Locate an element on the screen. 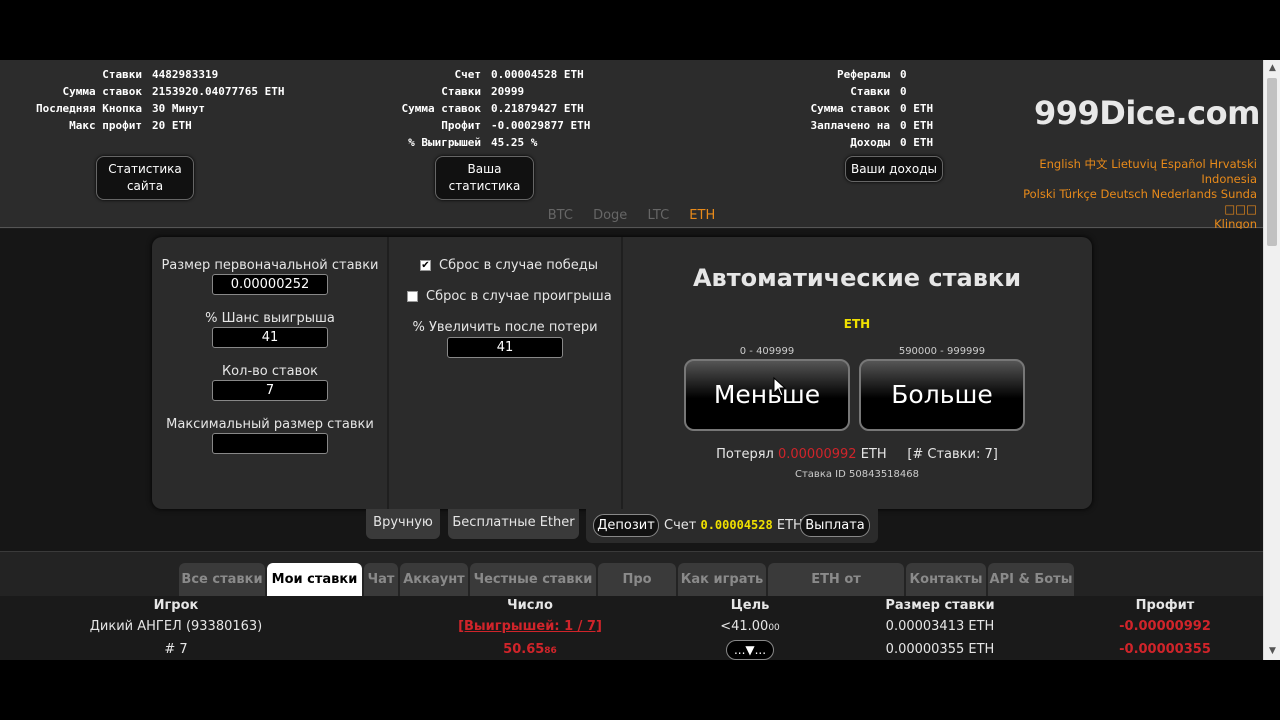  stat-label: Профит is located at coordinates (461, 125).